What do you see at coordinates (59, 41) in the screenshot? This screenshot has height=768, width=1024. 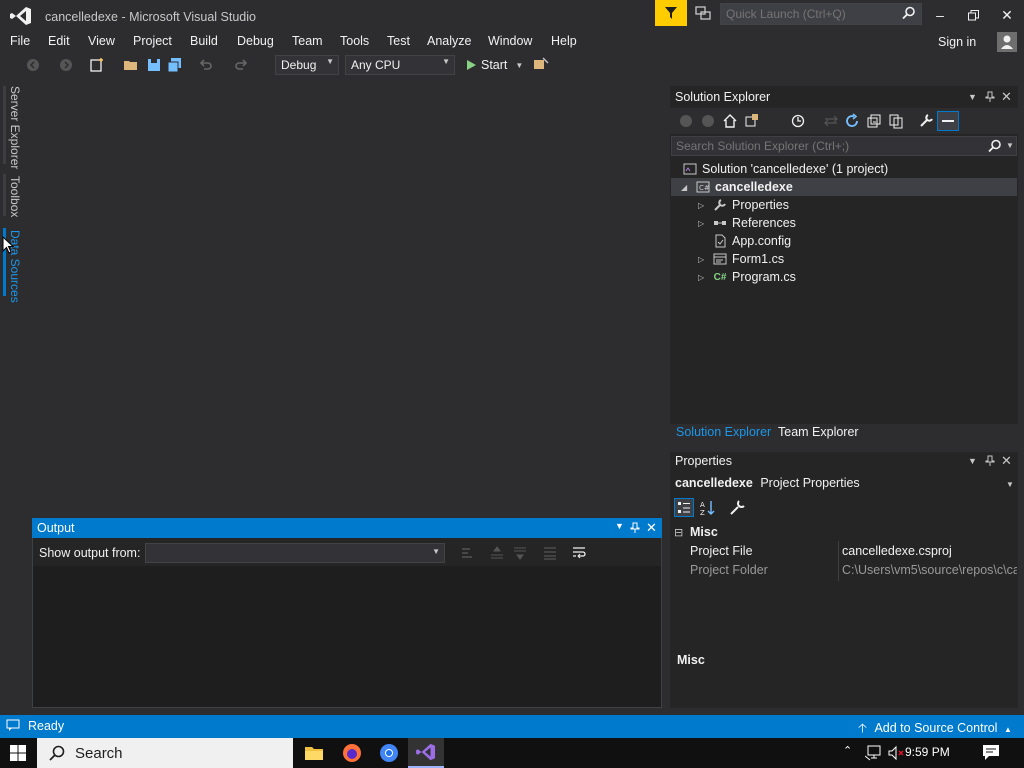 I see `menu-edit: Edit` at bounding box center [59, 41].